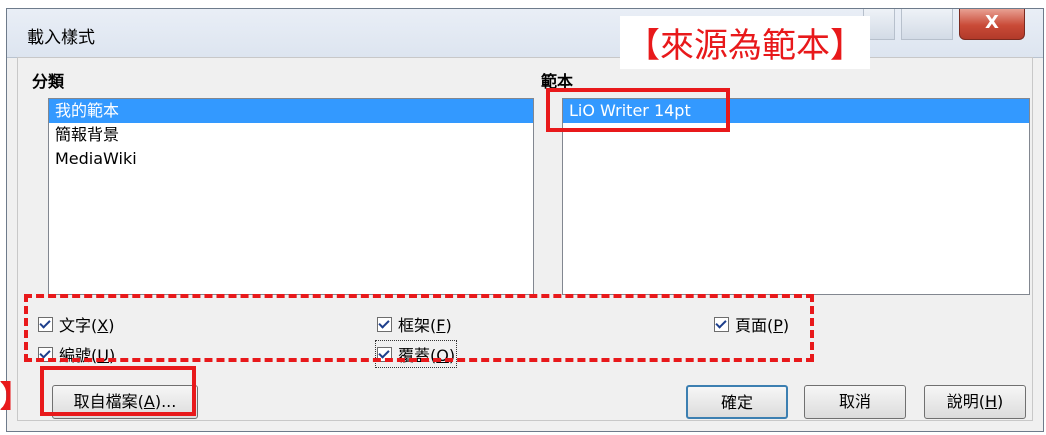  What do you see at coordinates (291, 111) in the screenshot?
I see `category-item-my-templates: 我的範本` at bounding box center [291, 111].